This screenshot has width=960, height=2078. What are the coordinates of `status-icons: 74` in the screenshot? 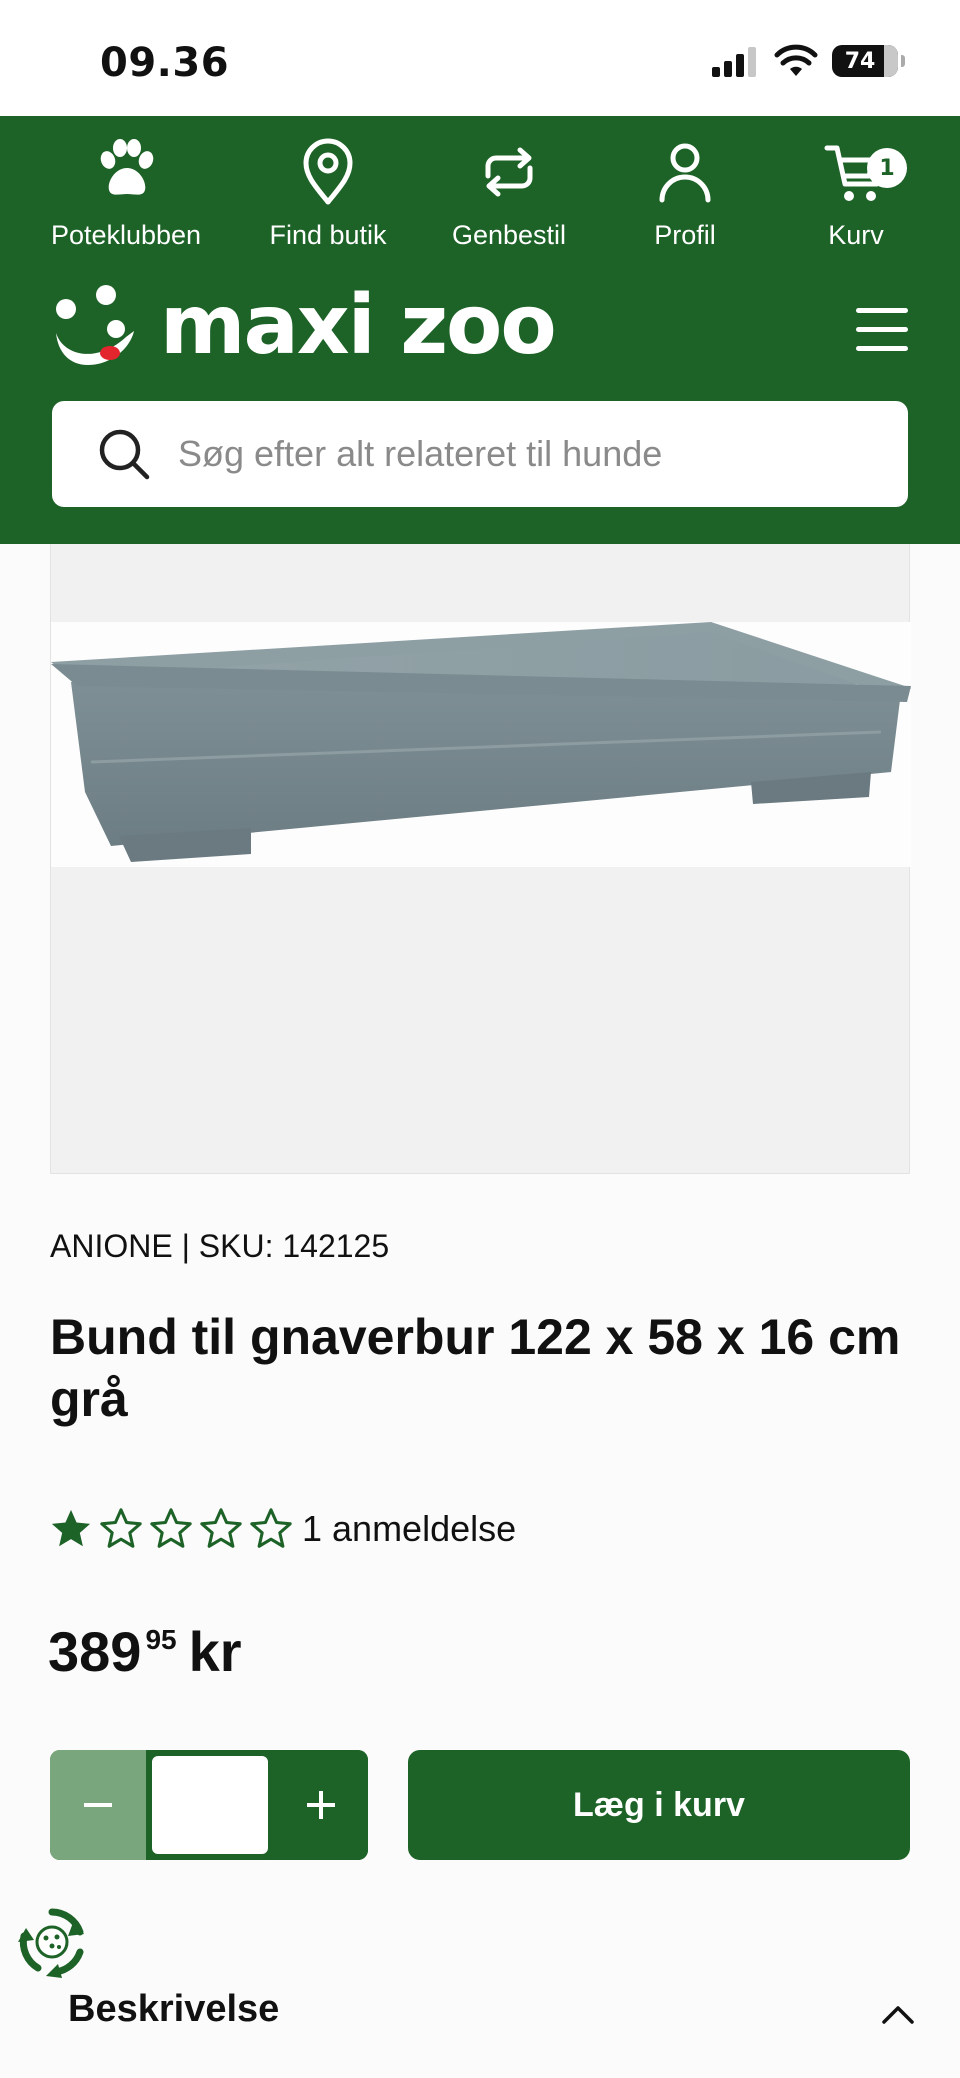 It's located at (807, 61).